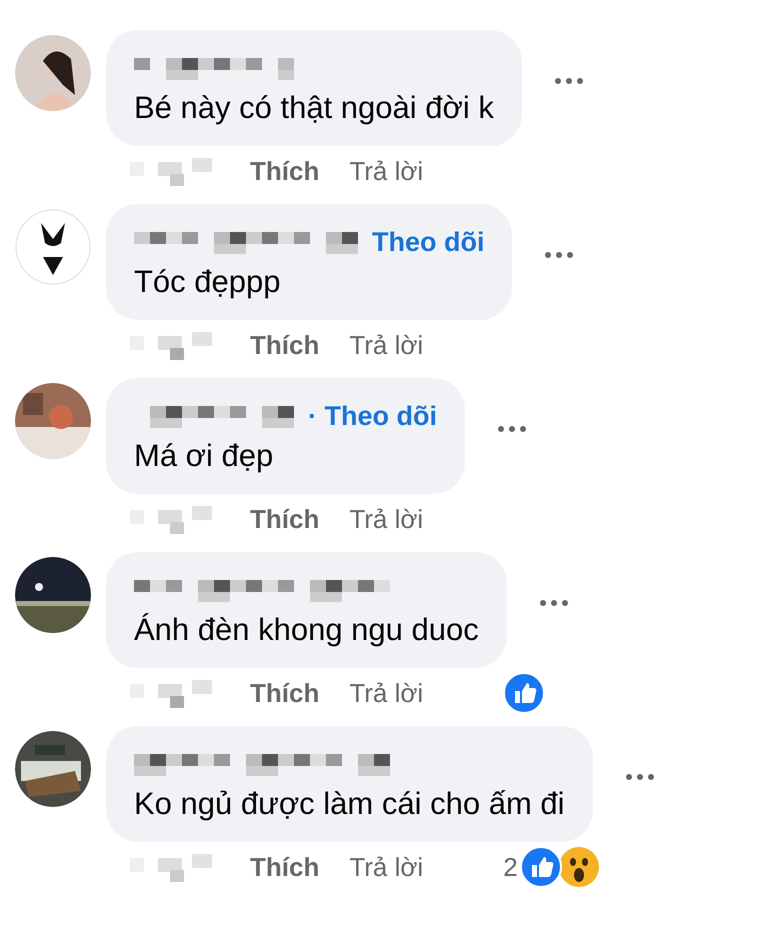 This screenshot has width=780, height=940. Describe the element at coordinates (428, 242) in the screenshot. I see `follow-link: Theo dõi` at that location.